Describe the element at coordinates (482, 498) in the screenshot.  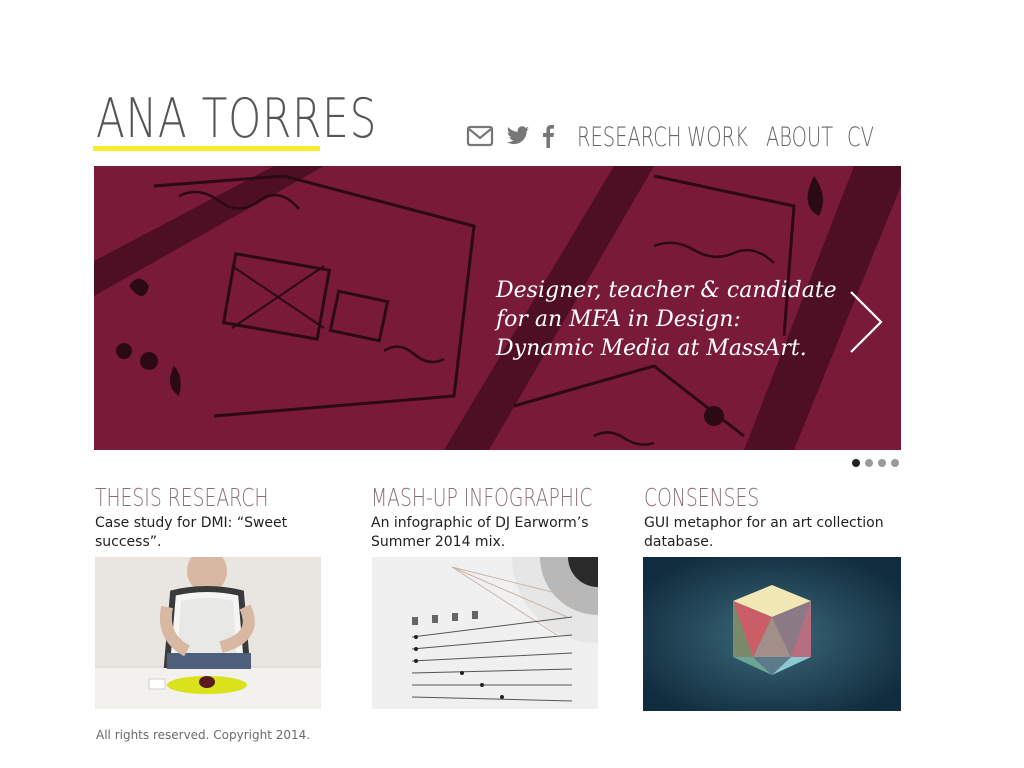
I see `project-title: MASH-UP INFOGRAPHIC` at that location.